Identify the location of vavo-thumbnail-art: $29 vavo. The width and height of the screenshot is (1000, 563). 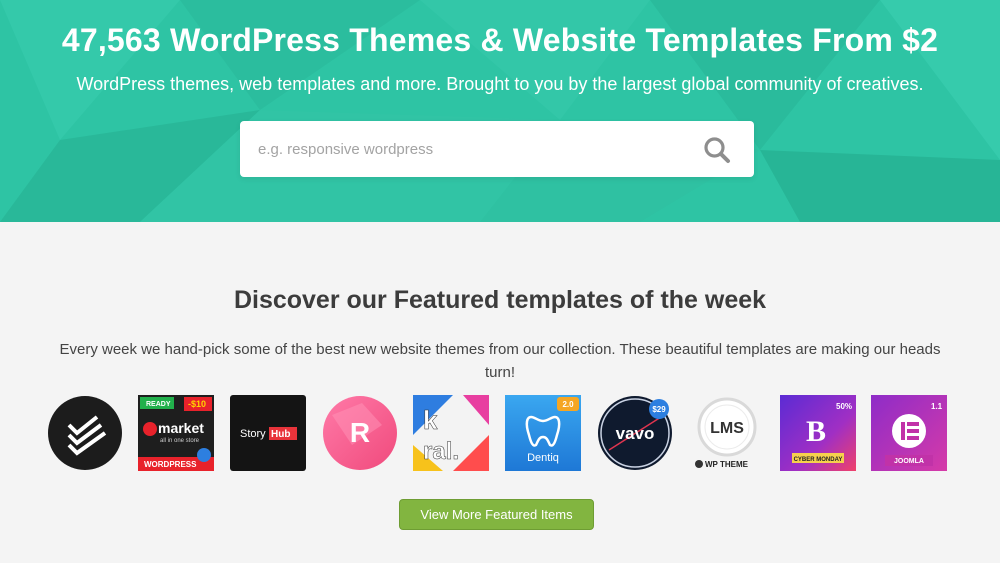
(635, 433).